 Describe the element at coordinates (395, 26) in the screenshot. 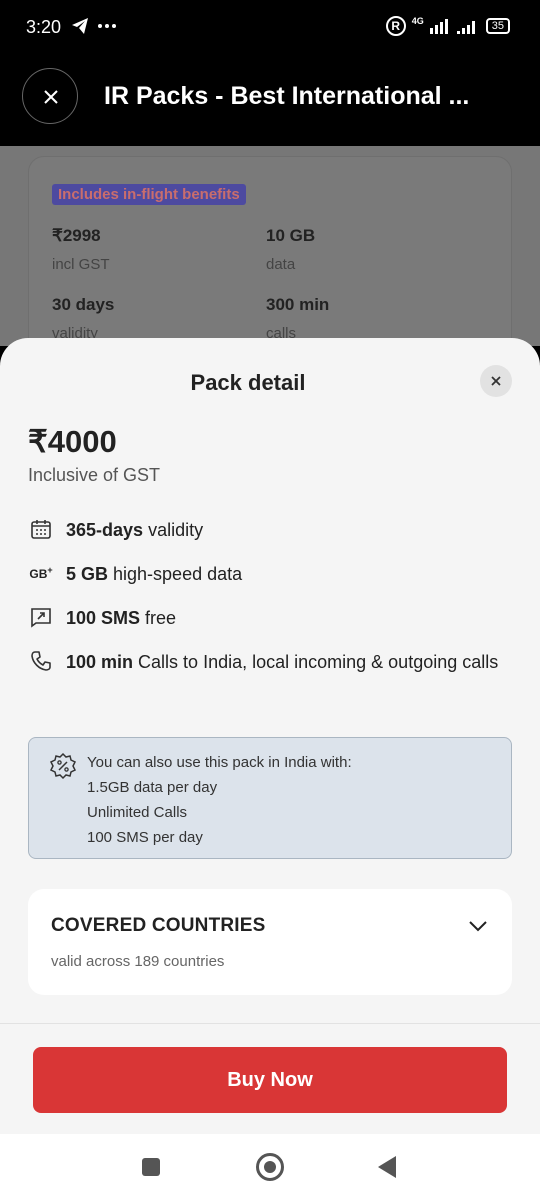

I see `r-icon: R` at that location.